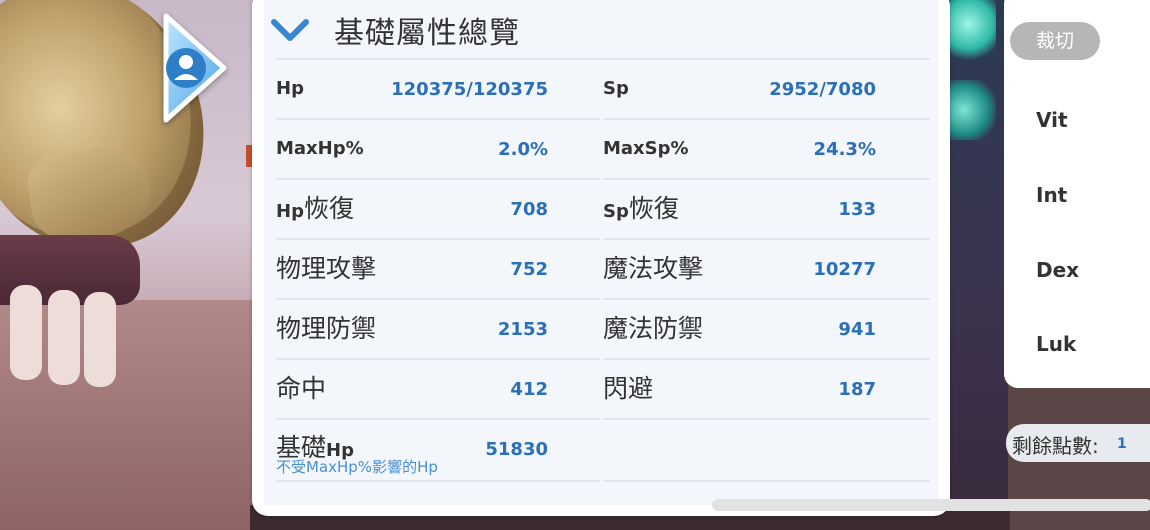  I want to click on stat-cell-physical-attack: 物理攻擊 752, so click(438, 270).